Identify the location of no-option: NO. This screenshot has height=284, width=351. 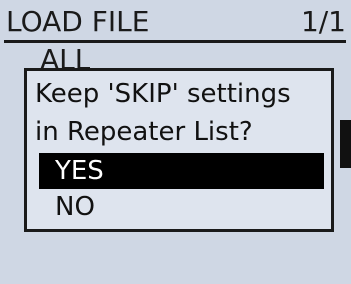
(181, 207).